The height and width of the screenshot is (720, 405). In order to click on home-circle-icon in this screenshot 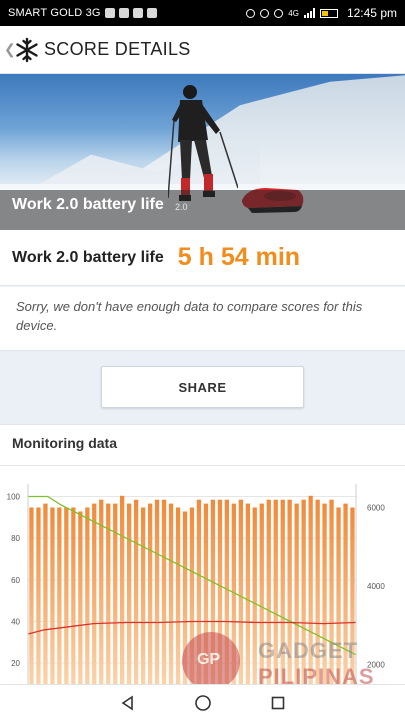, I will do `click(202, 702)`.